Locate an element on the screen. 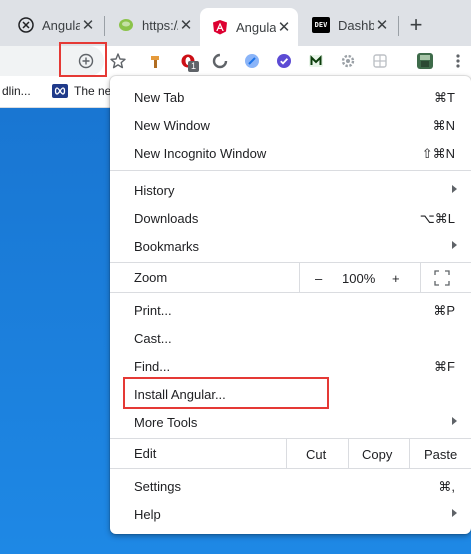 The width and height of the screenshot is (471, 554). bookmark-item: The ne is located at coordinates (81, 91).